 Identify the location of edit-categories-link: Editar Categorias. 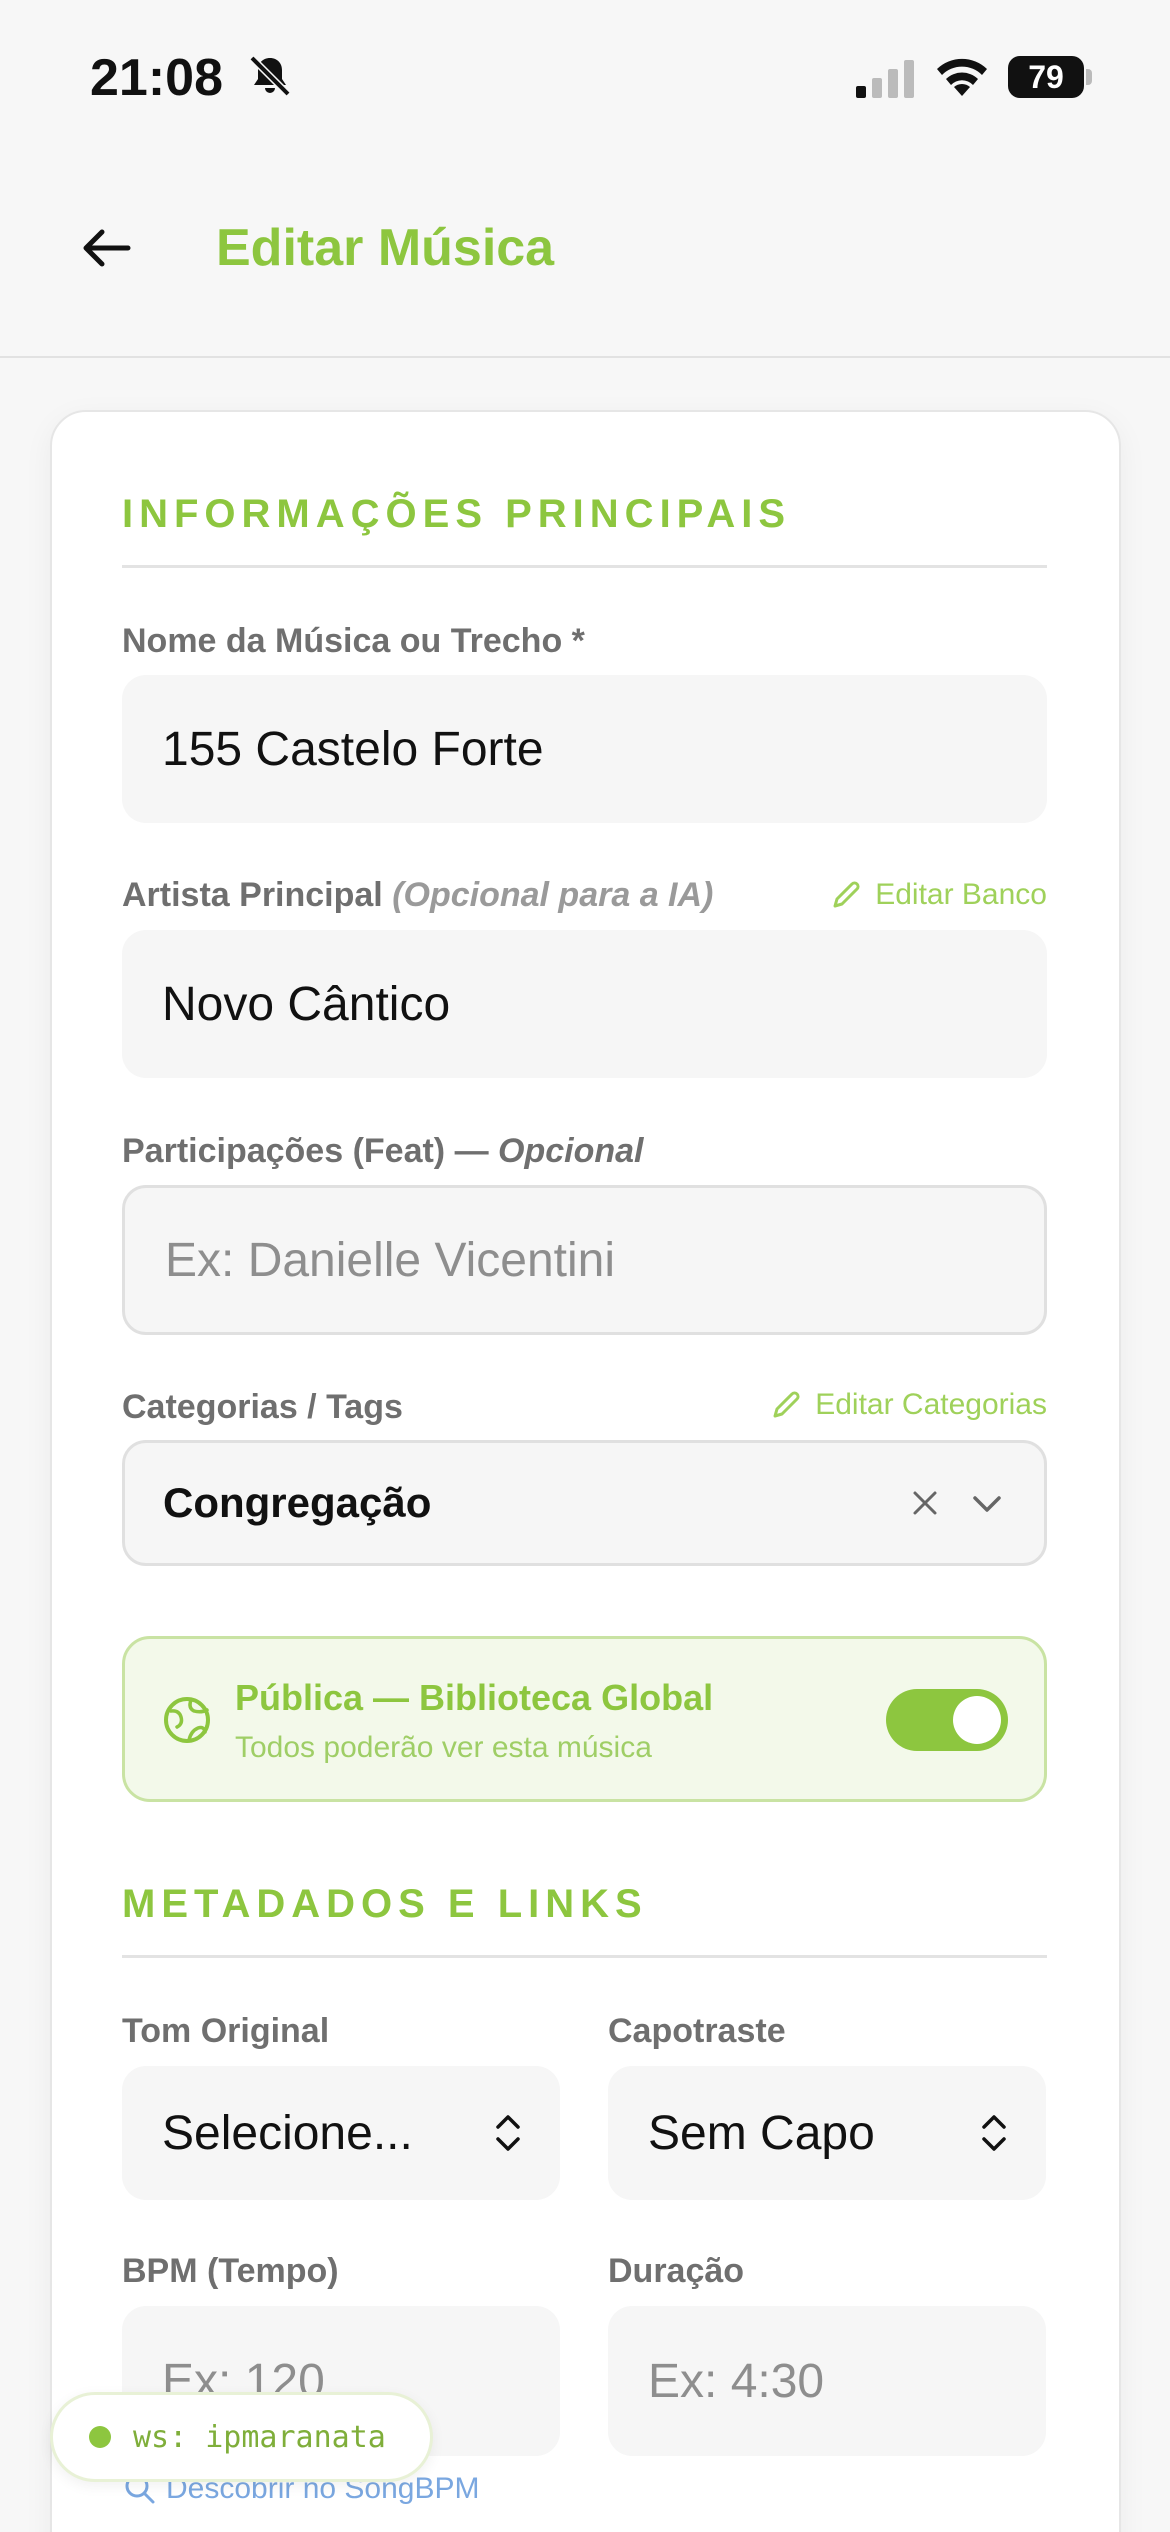
(908, 1405).